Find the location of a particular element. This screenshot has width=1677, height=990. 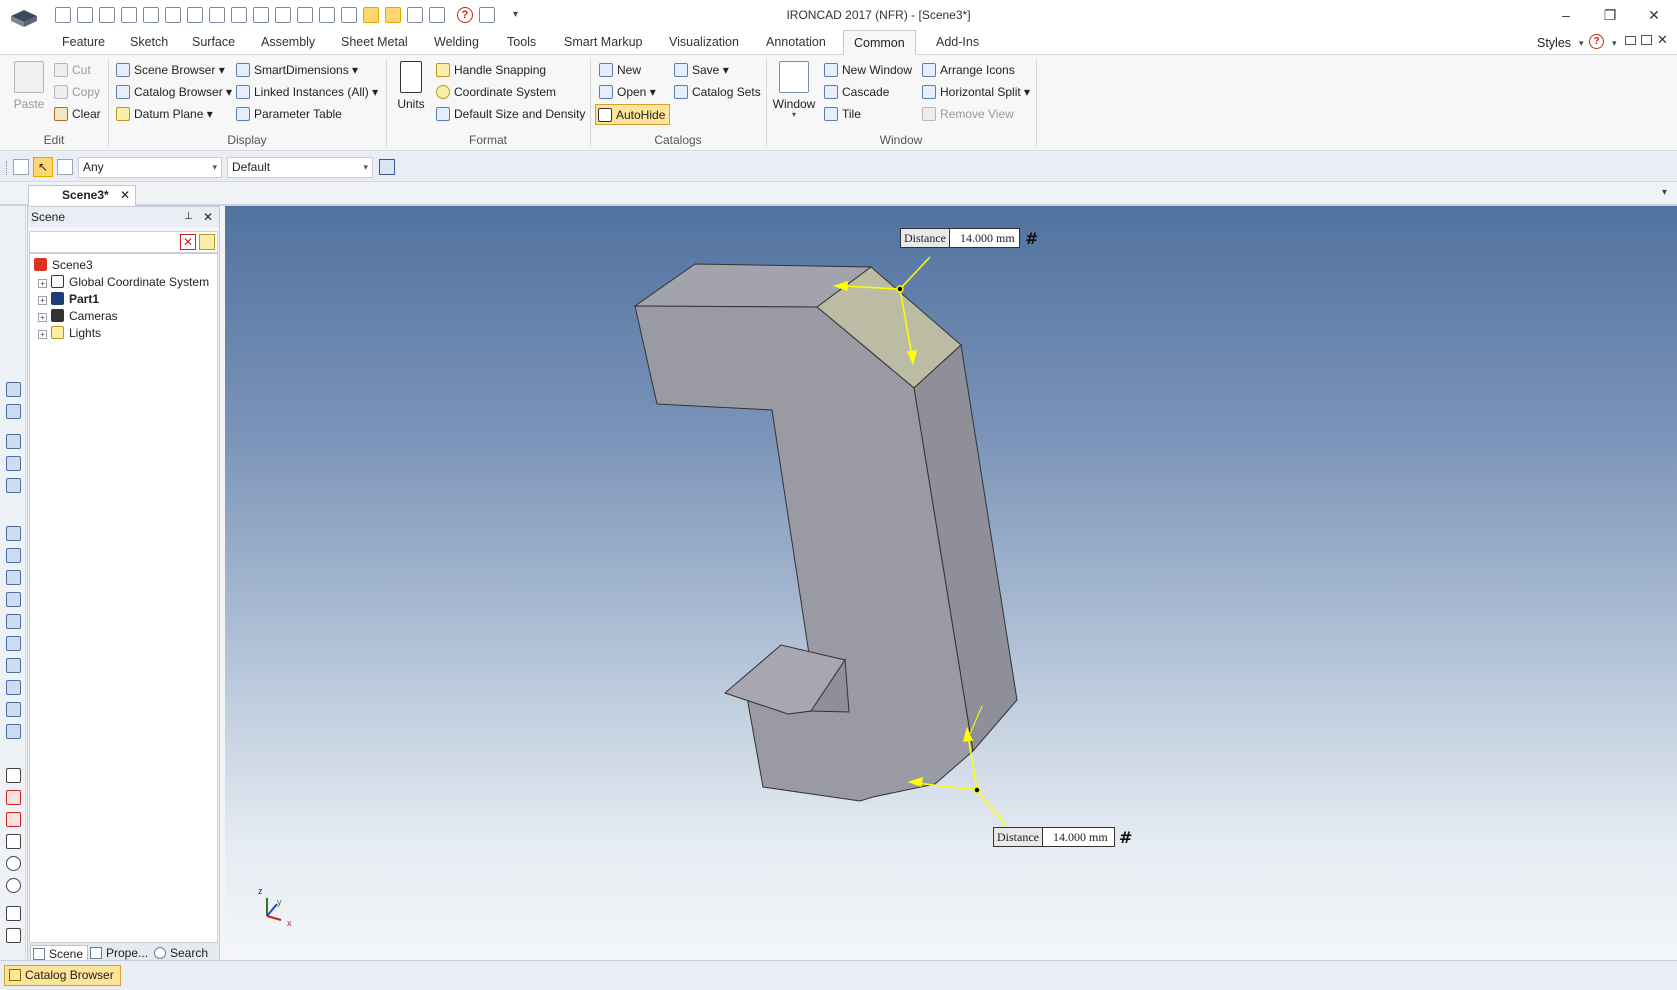

window-button: Window ▾ is located at coordinates (794, 90).